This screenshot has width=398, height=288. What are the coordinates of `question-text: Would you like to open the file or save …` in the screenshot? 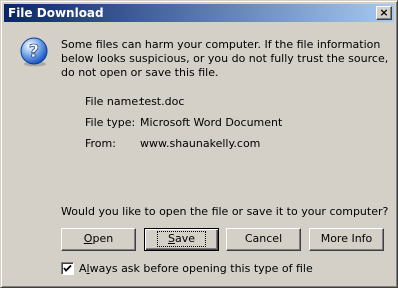 It's located at (225, 211).